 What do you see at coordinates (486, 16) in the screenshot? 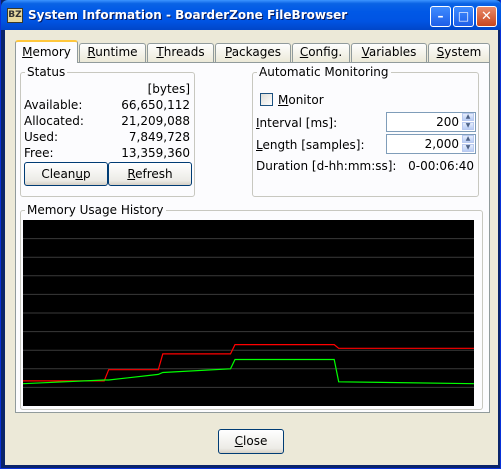
I see `close-icon: ✕` at bounding box center [486, 16].